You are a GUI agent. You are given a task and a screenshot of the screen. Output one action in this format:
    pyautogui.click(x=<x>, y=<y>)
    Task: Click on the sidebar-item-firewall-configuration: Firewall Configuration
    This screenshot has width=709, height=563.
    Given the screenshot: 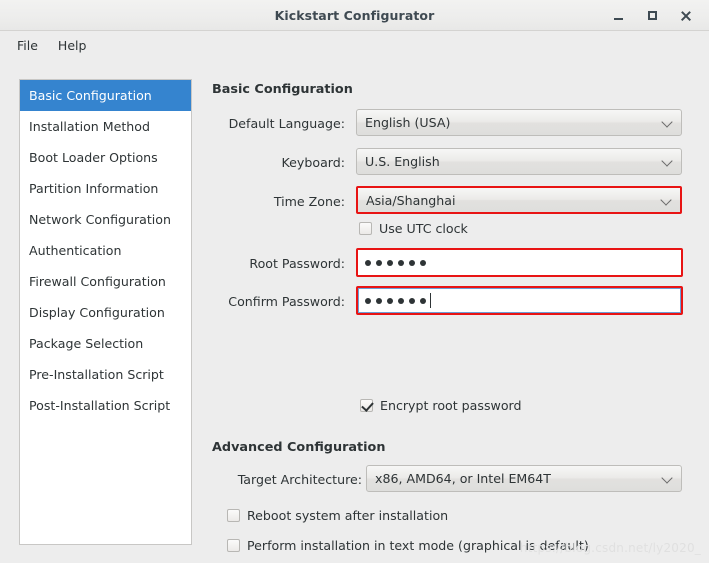 What is the action you would take?
    pyautogui.click(x=105, y=281)
    